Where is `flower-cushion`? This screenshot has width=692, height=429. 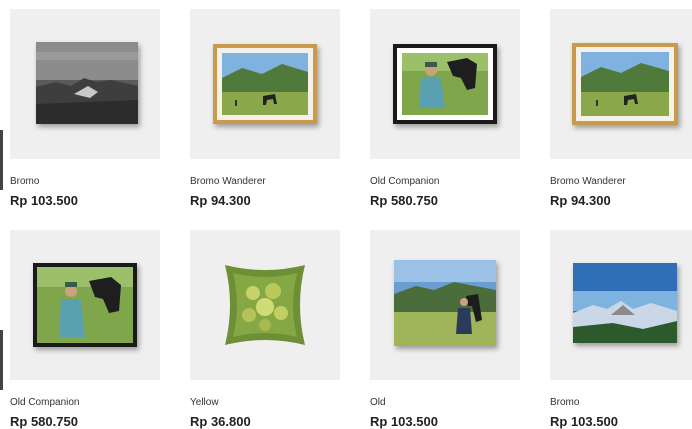
flower-cushion is located at coordinates (265, 305).